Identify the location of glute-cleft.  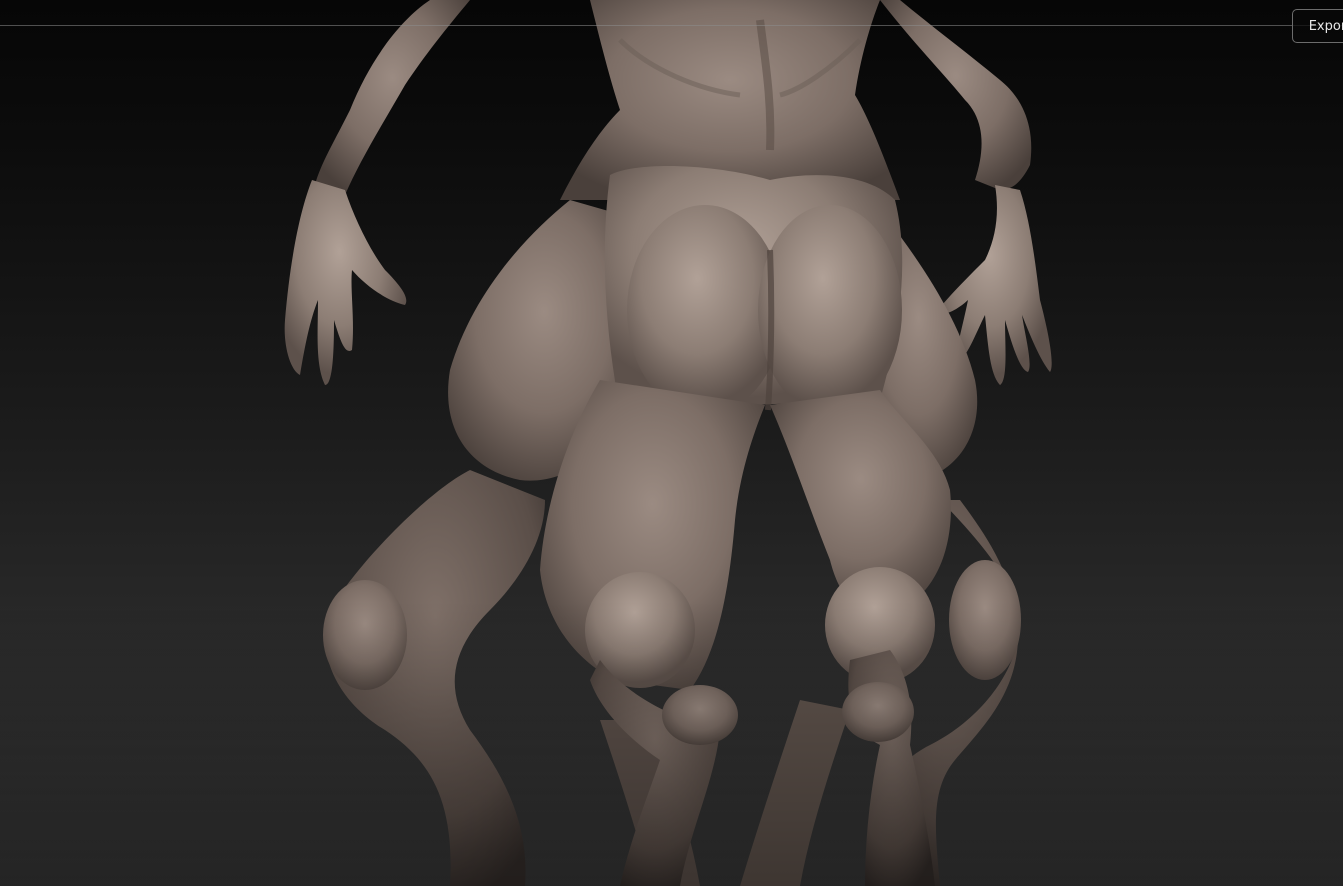
(770, 330).